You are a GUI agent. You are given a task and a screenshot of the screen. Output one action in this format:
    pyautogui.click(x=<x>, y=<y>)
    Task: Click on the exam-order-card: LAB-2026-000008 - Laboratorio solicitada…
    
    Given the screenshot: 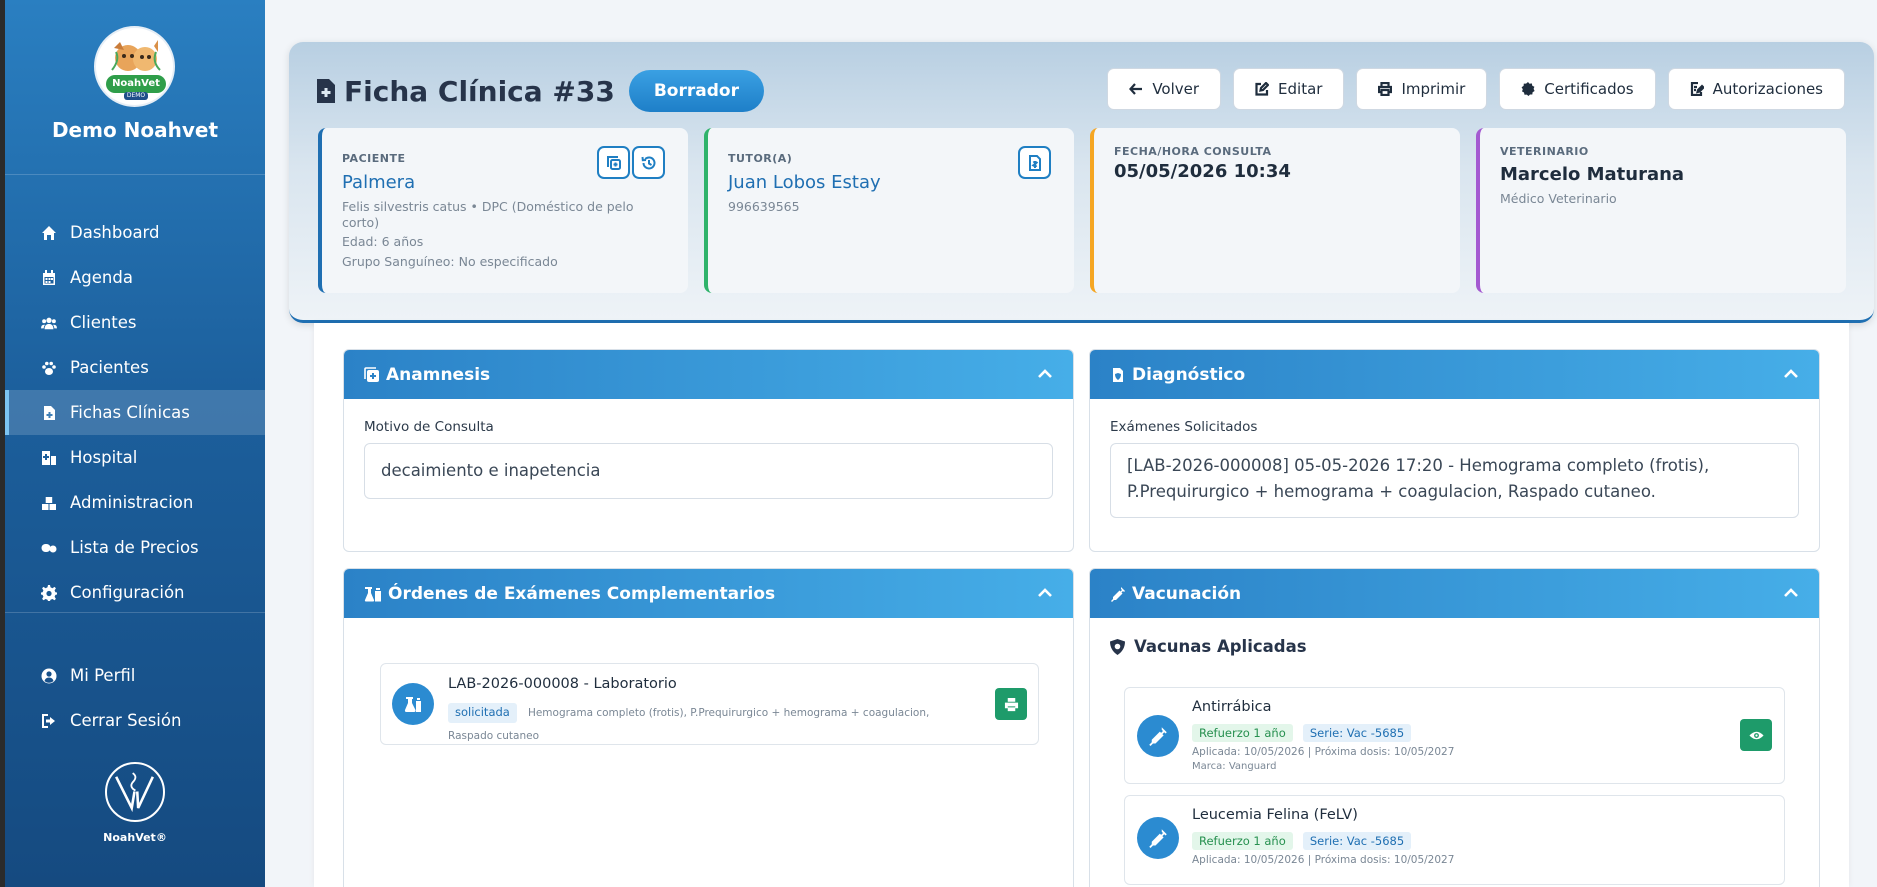 What is the action you would take?
    pyautogui.click(x=709, y=704)
    